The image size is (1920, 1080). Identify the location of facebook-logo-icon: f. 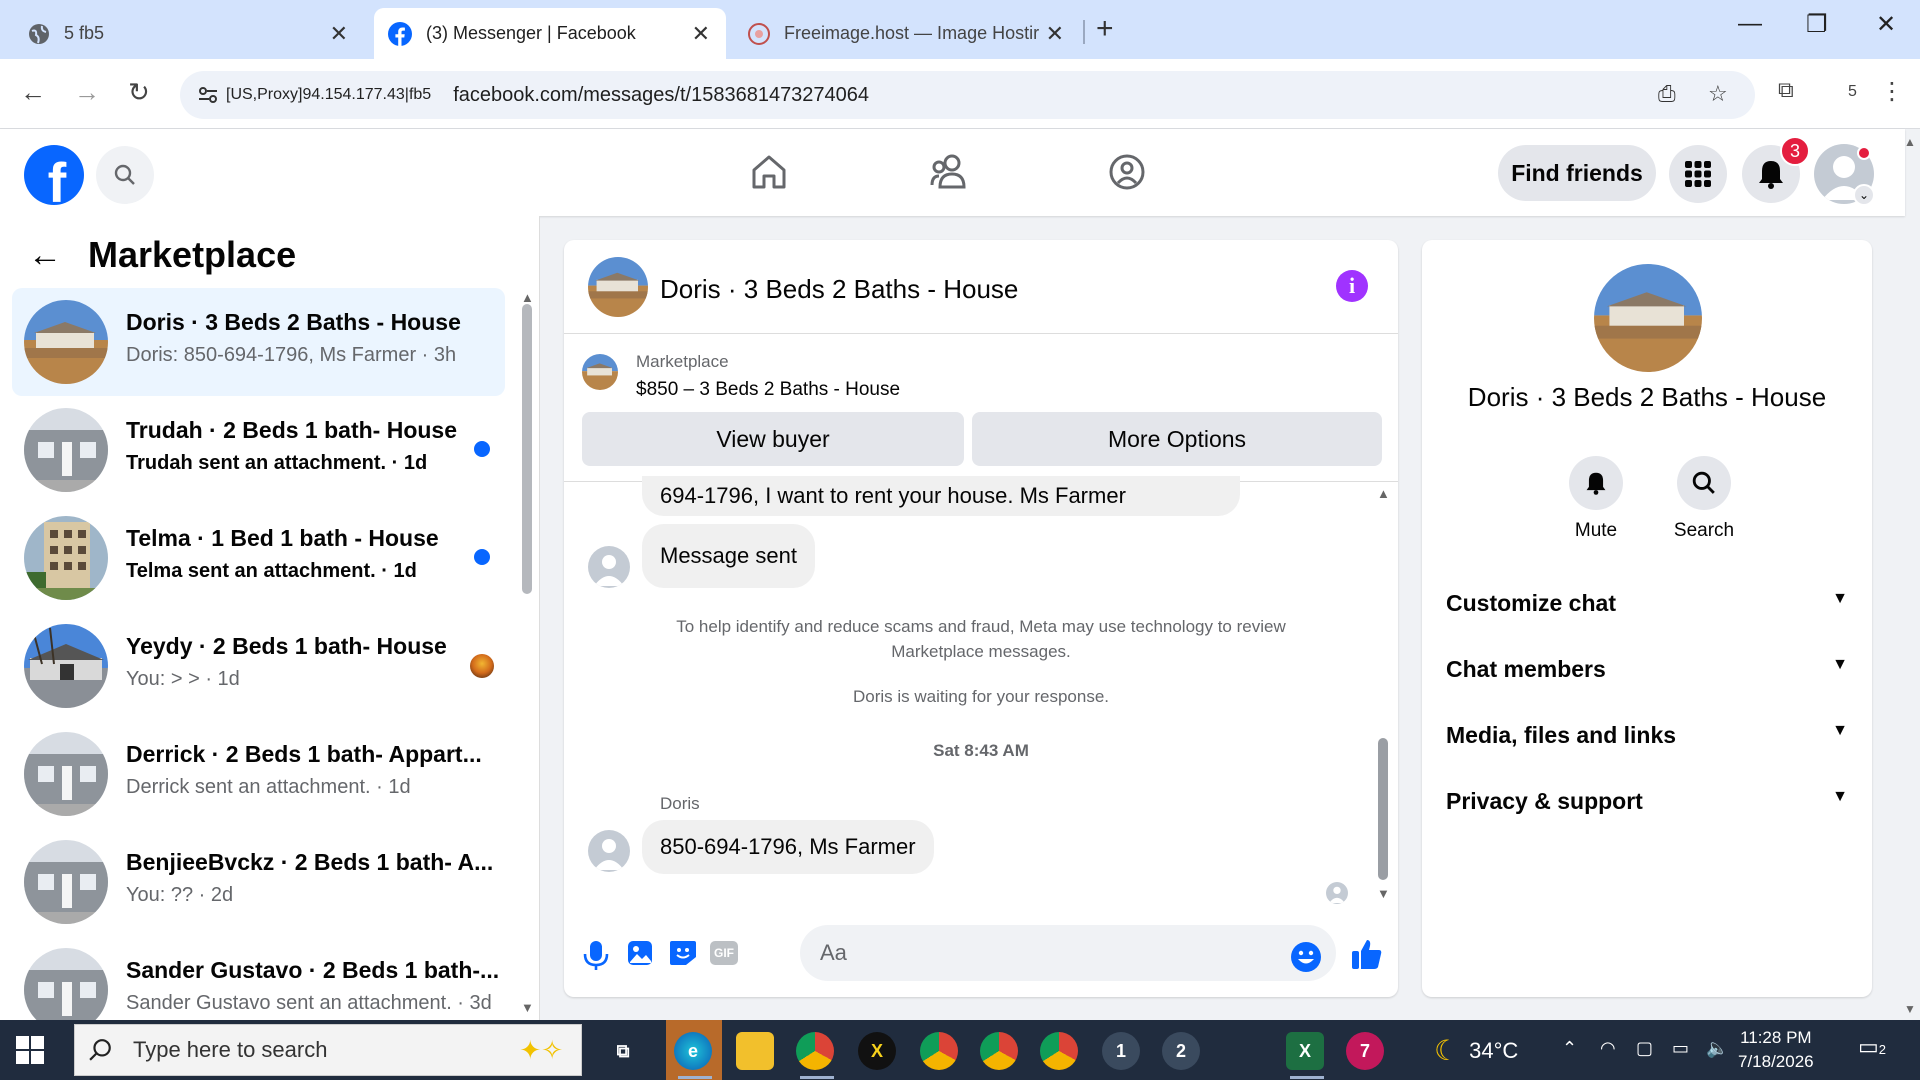
(54, 175).